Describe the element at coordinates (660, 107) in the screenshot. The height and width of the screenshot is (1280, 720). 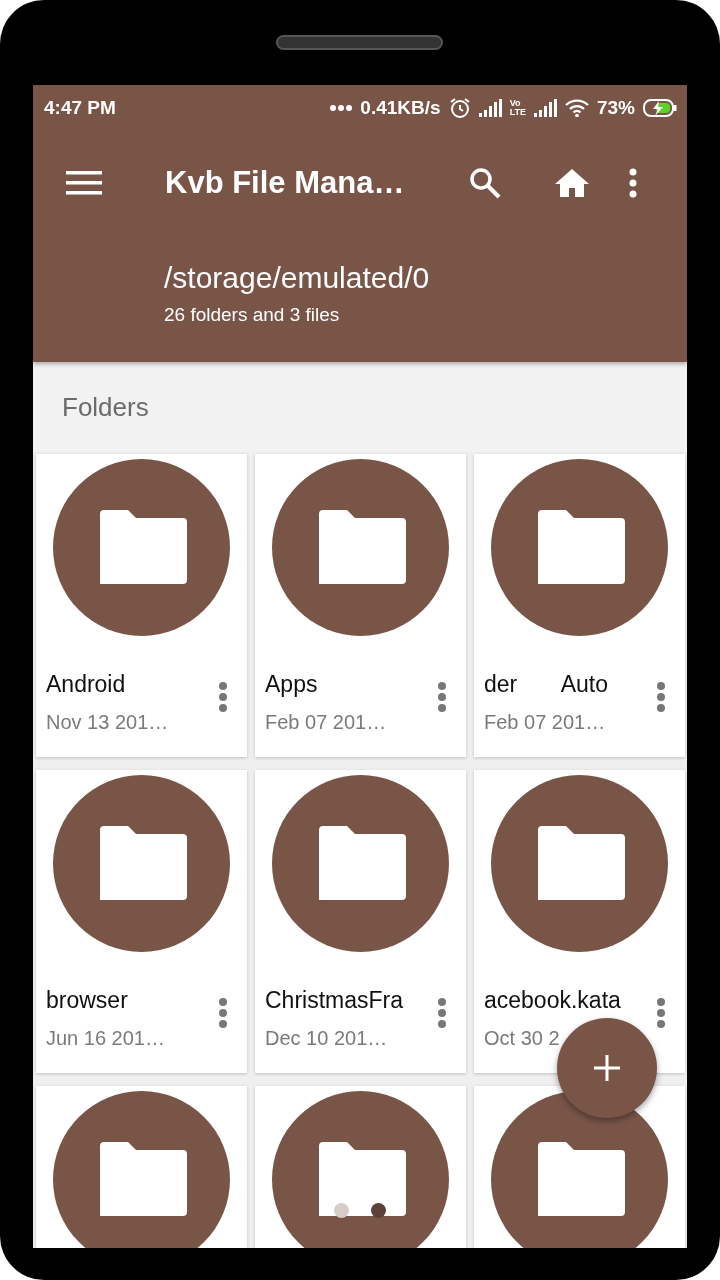
I see `battery-charging-icon` at that location.